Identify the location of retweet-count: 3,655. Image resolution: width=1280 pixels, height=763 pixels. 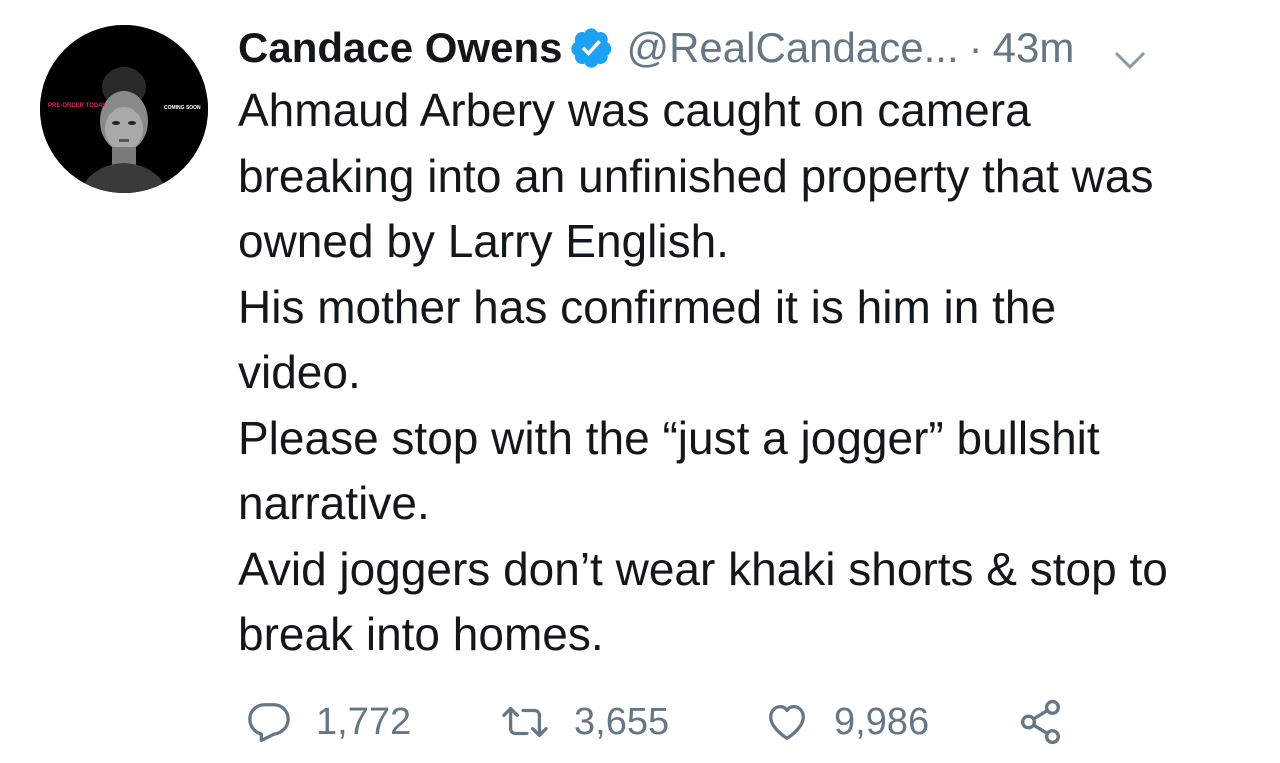
(622, 721).